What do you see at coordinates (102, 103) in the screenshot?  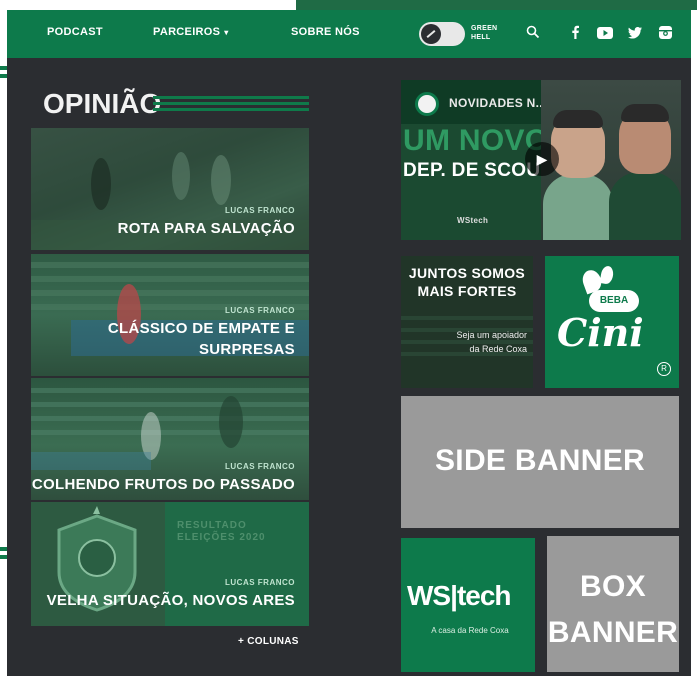 I see `section-title-opiniao: OPINIÃO` at bounding box center [102, 103].